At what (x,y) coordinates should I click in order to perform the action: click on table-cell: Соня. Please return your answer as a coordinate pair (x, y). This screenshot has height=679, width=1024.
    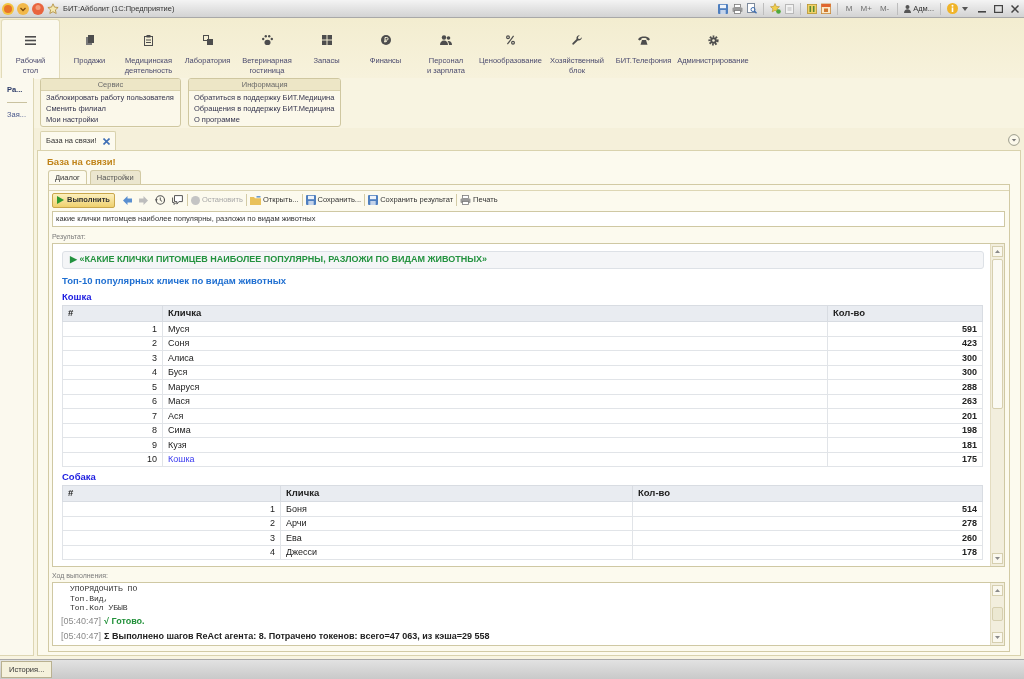
    Looking at the image, I should click on (495, 343).